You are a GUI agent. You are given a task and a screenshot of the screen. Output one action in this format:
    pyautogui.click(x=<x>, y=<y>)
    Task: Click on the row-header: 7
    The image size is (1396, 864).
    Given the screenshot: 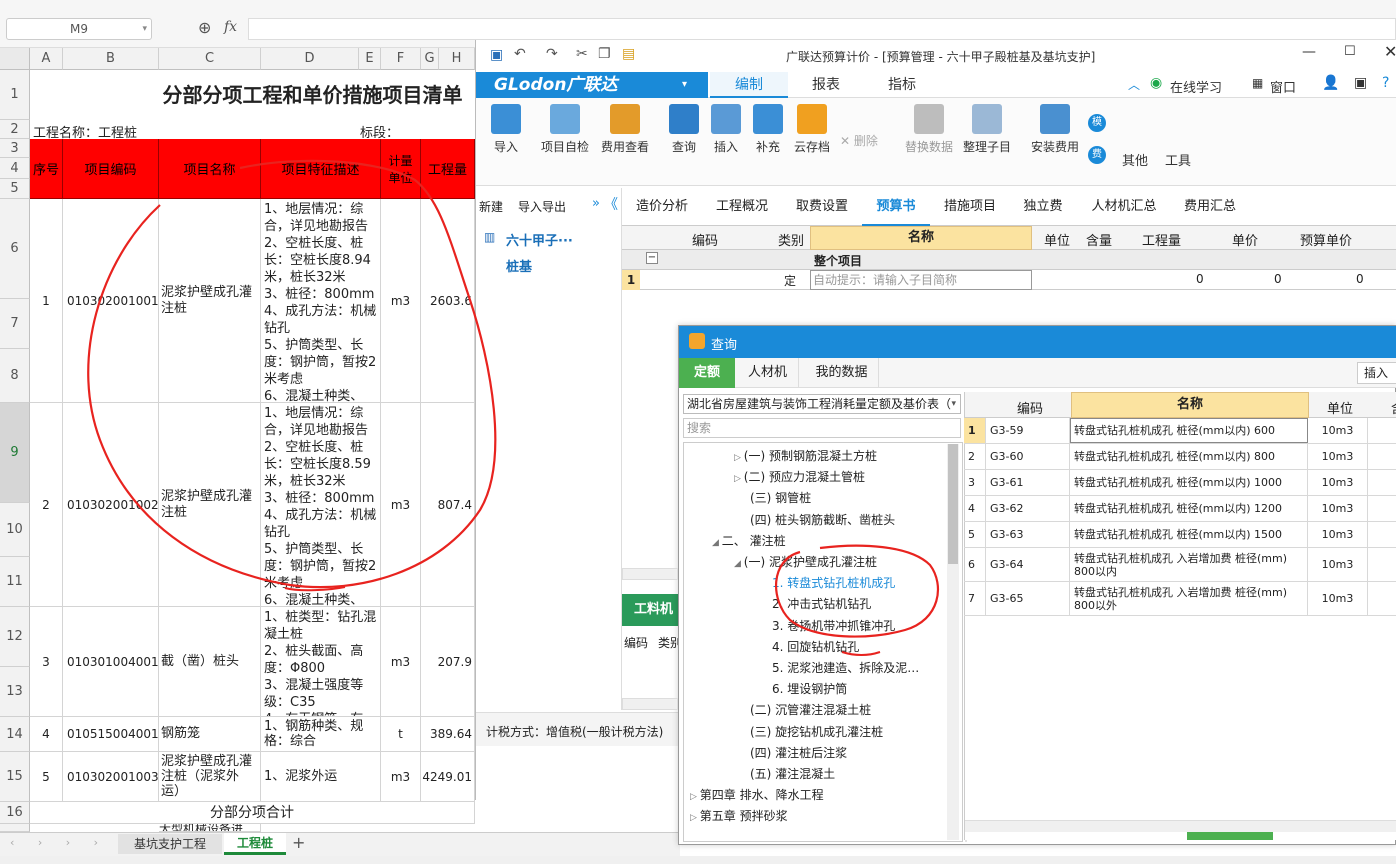 What is the action you would take?
    pyautogui.click(x=15, y=324)
    